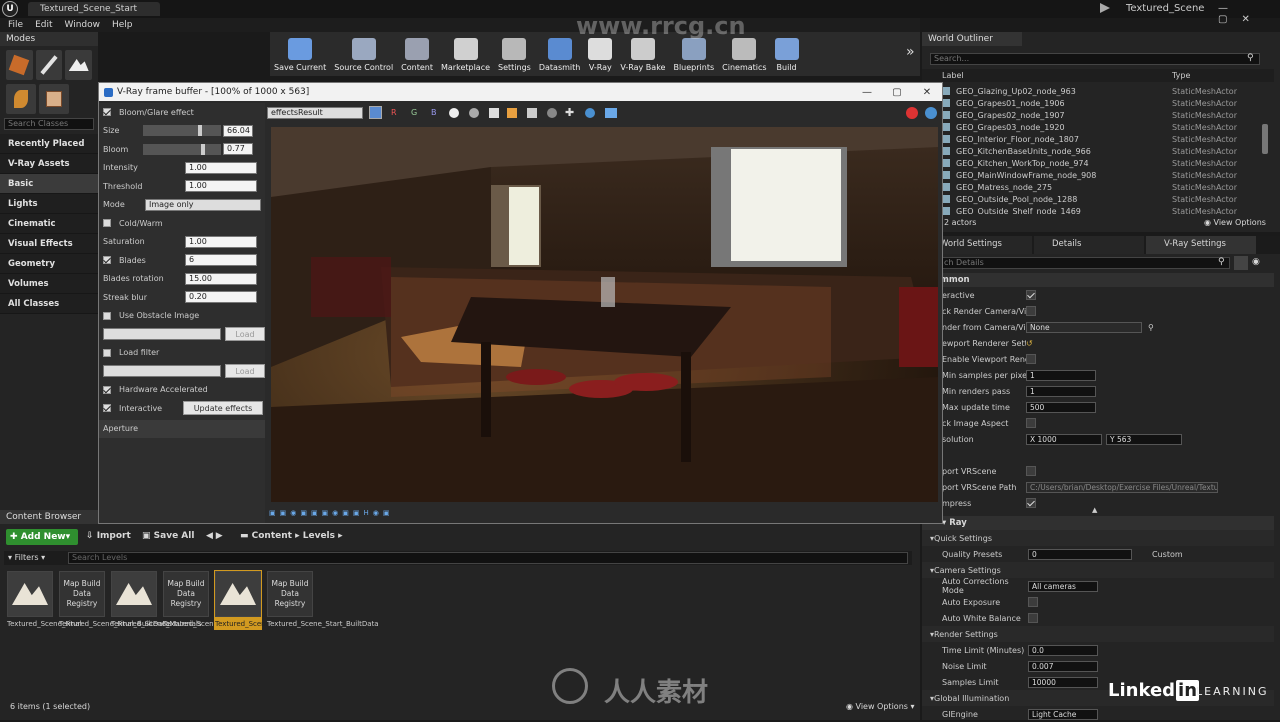 The height and width of the screenshot is (722, 1280). I want to click on asset-tile: Textured_Scene_Final, so click(44, 600).